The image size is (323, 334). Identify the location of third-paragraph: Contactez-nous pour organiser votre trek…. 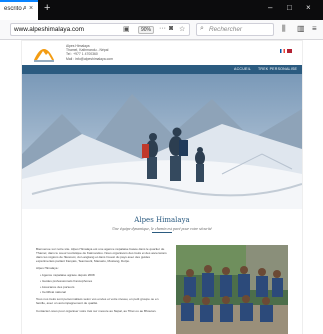
(96, 310).